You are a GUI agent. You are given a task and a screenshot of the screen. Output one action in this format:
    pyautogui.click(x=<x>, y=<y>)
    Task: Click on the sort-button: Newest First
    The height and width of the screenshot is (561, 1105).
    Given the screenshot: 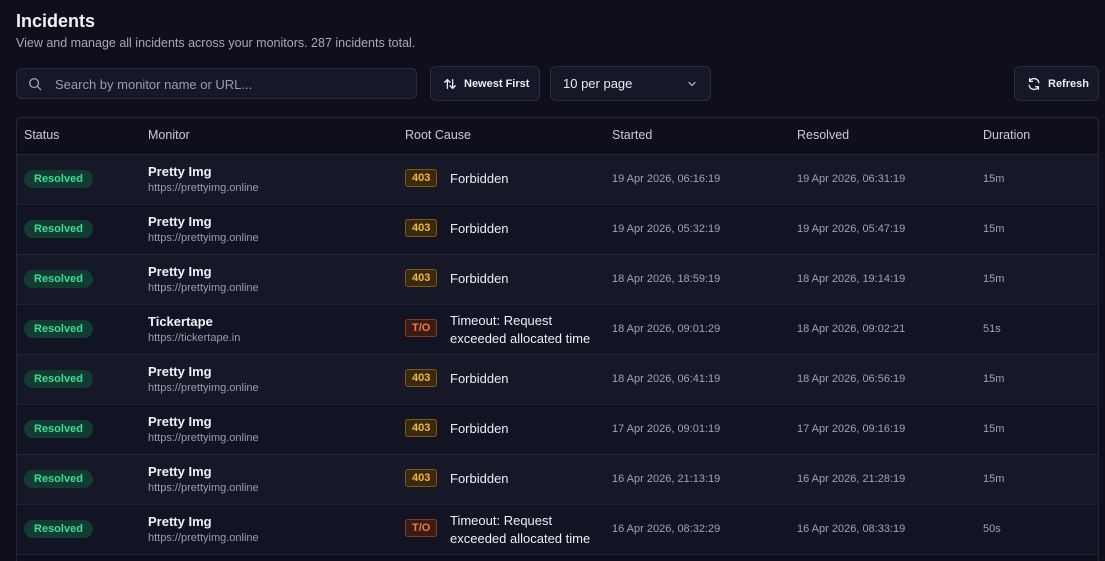 What is the action you would take?
    pyautogui.click(x=485, y=83)
    